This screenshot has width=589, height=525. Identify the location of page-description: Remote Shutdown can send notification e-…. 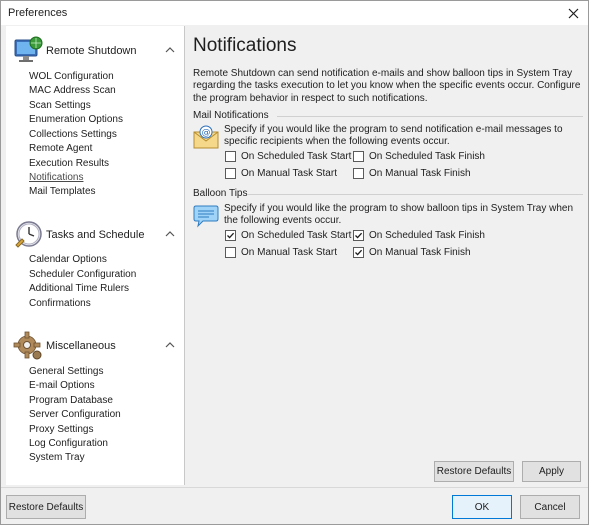
(387, 86).